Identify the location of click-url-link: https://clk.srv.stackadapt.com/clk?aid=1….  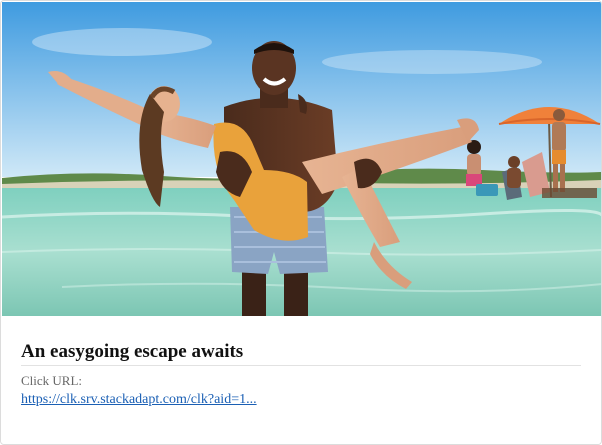
(139, 400).